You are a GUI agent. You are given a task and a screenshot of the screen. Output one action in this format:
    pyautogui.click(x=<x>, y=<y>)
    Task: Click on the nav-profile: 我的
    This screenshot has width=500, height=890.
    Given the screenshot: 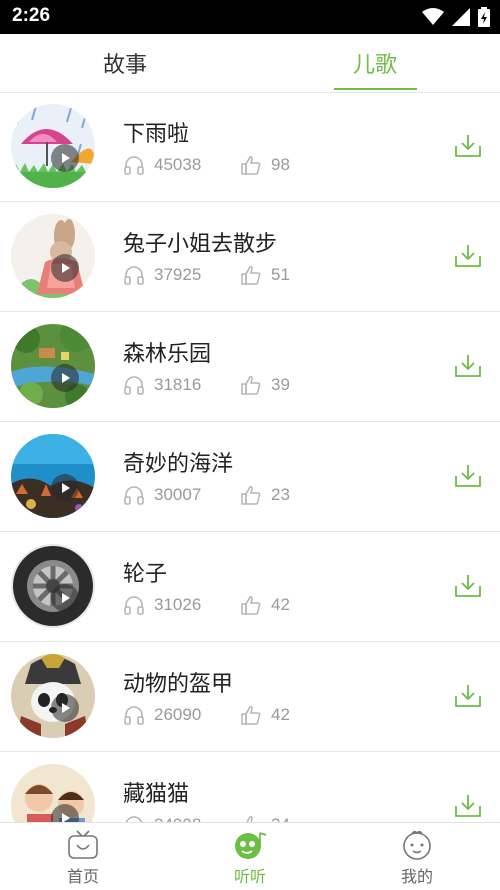 What is the action you would take?
    pyautogui.click(x=417, y=856)
    